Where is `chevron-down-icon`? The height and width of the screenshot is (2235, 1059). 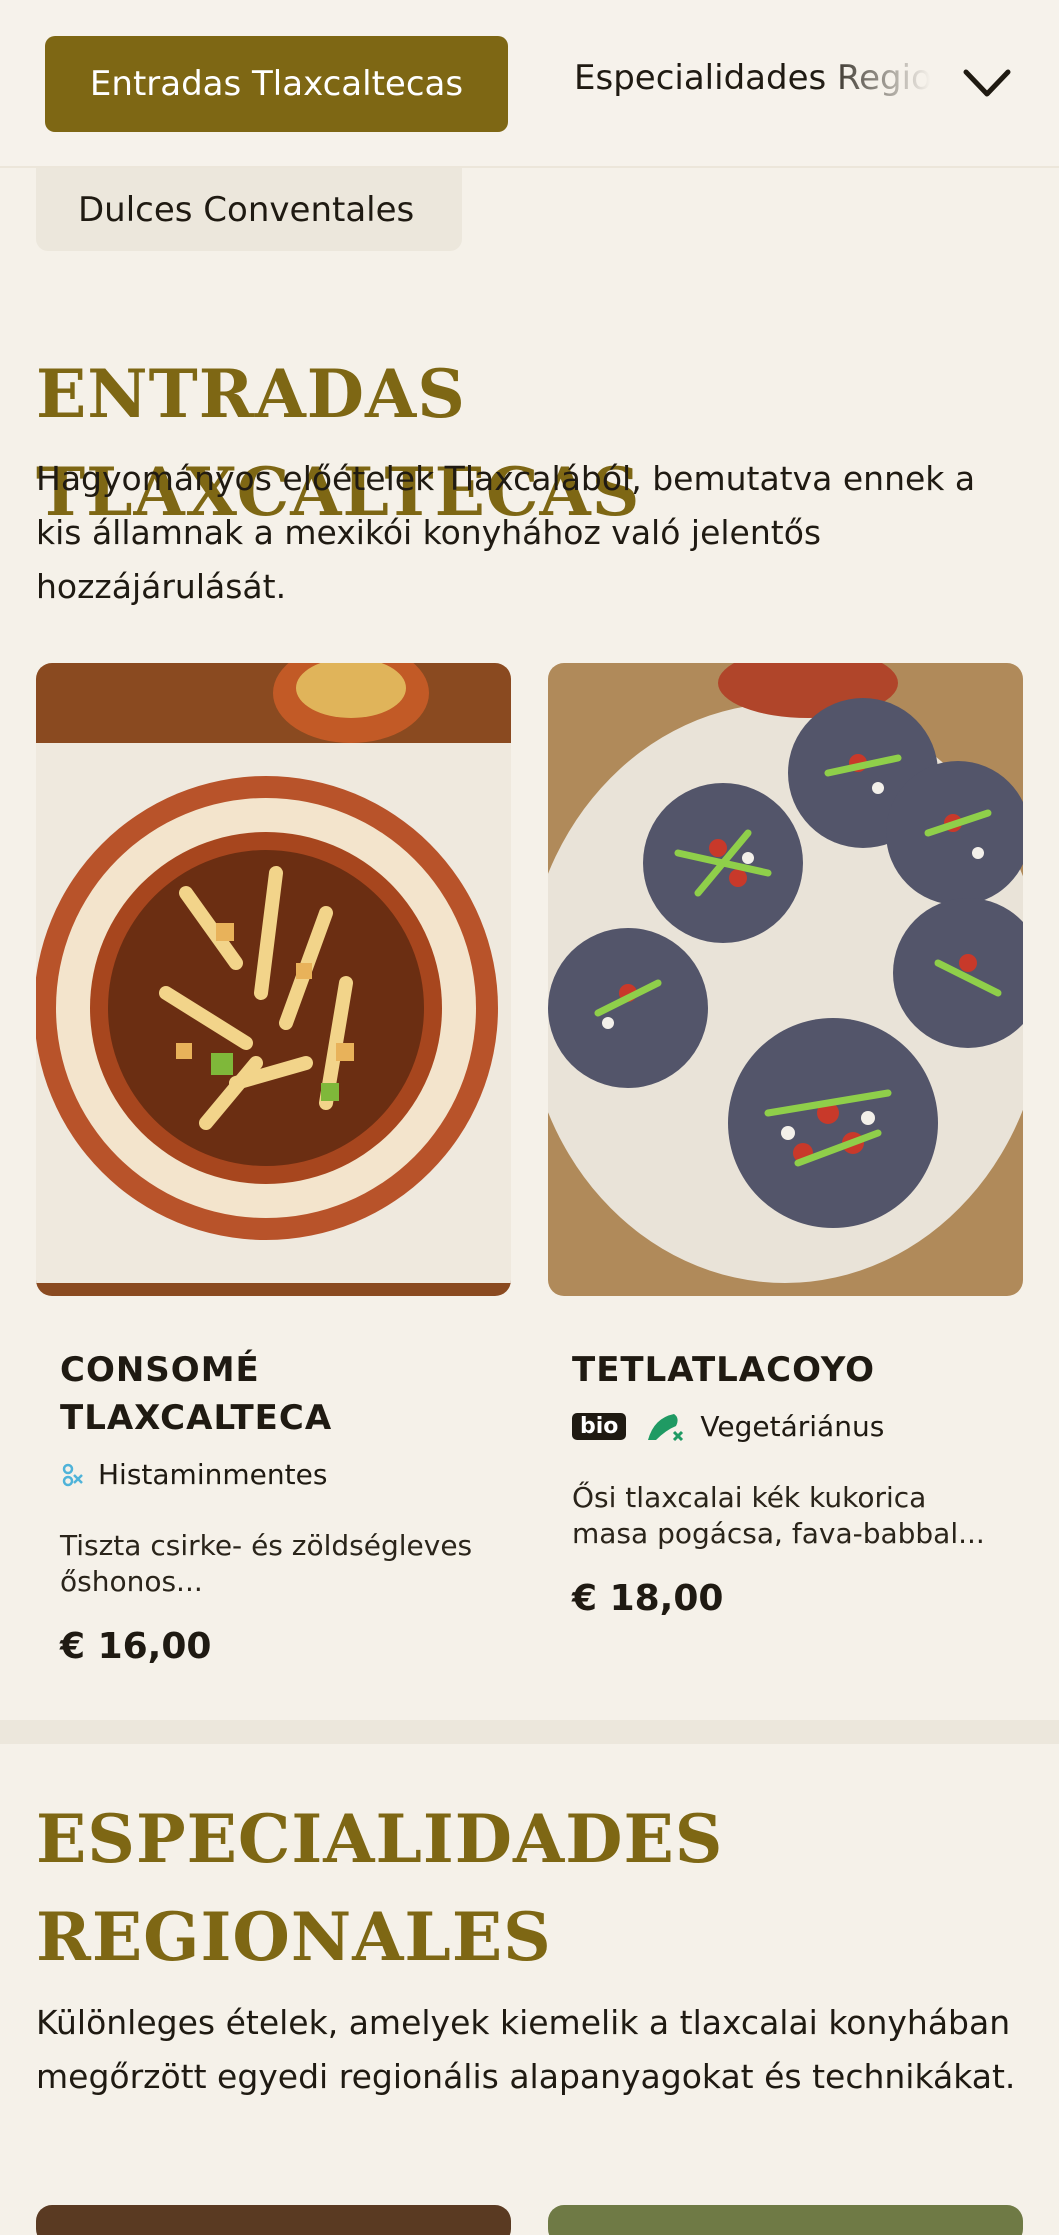
chevron-down-icon is located at coordinates (987, 82).